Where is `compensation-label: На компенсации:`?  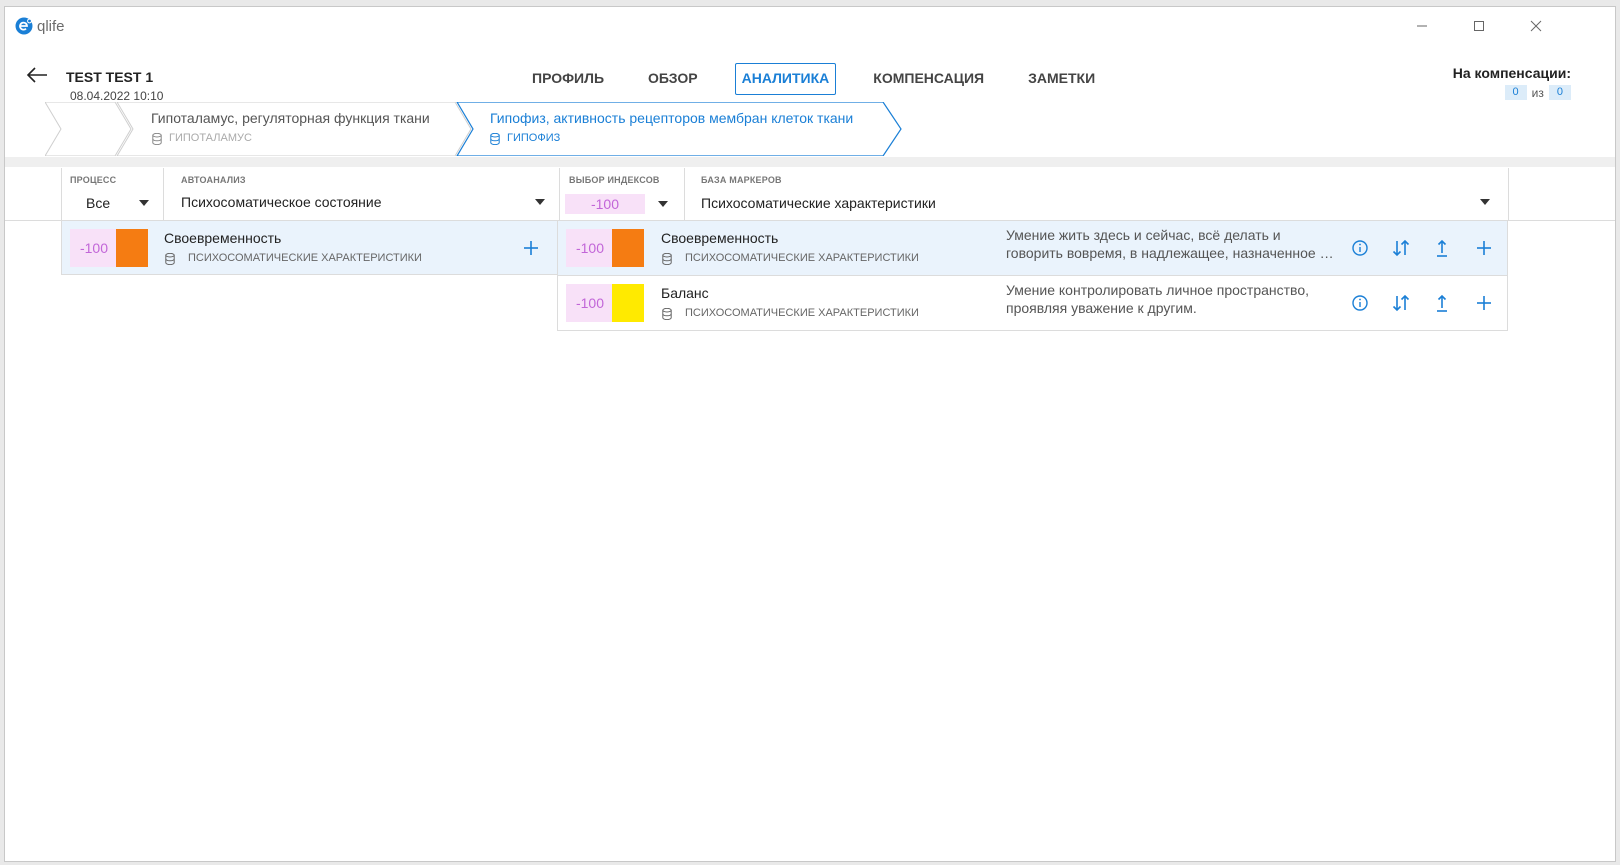 compensation-label: На компенсации: is located at coordinates (1511, 73).